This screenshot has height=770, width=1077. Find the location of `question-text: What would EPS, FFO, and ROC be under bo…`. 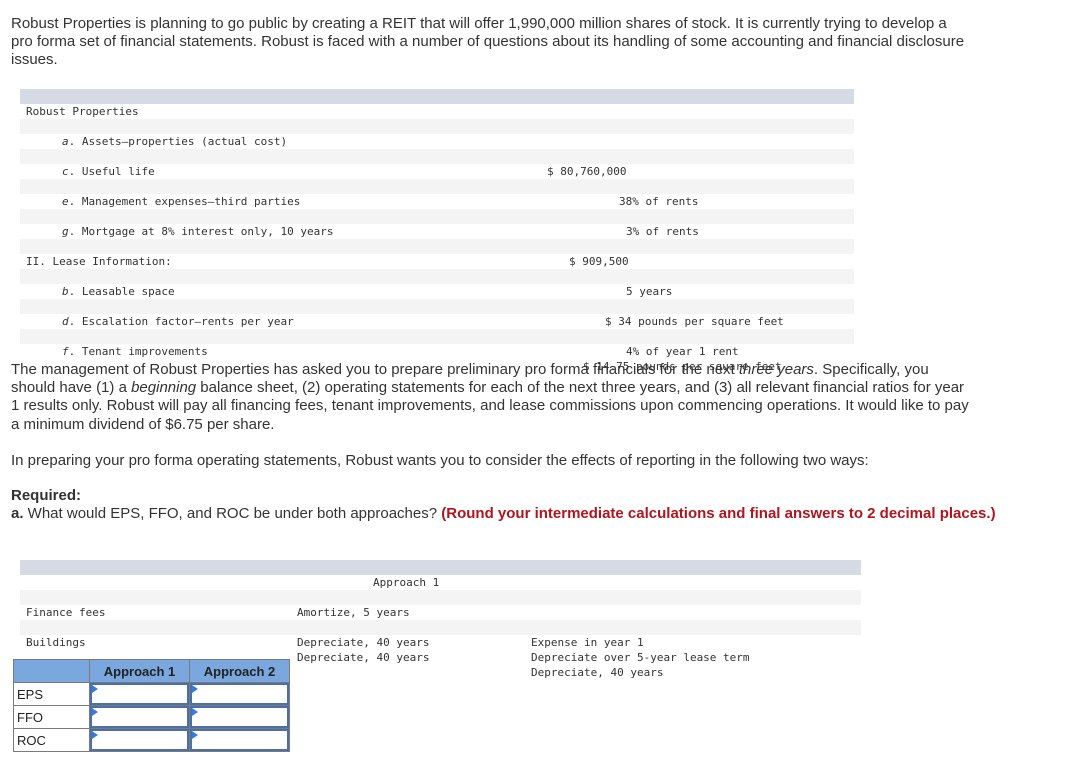

question-text: What would EPS, FFO, and ROC be under bo… is located at coordinates (232, 514).